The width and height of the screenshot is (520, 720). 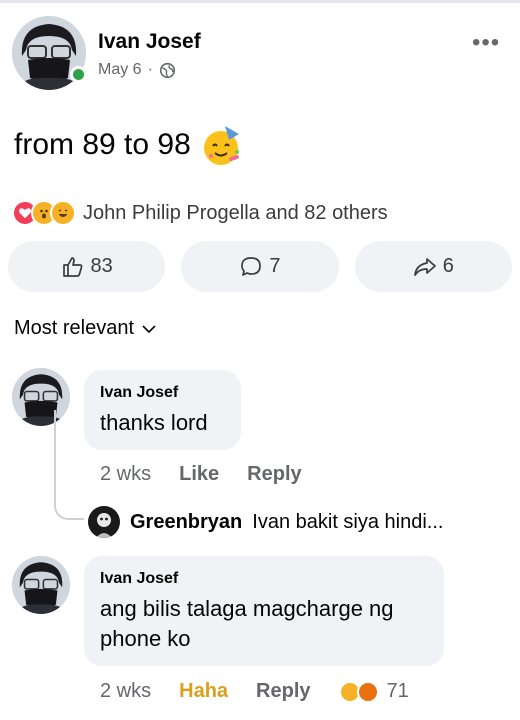 I want to click on reply-author: Greenbryan, so click(x=186, y=522).